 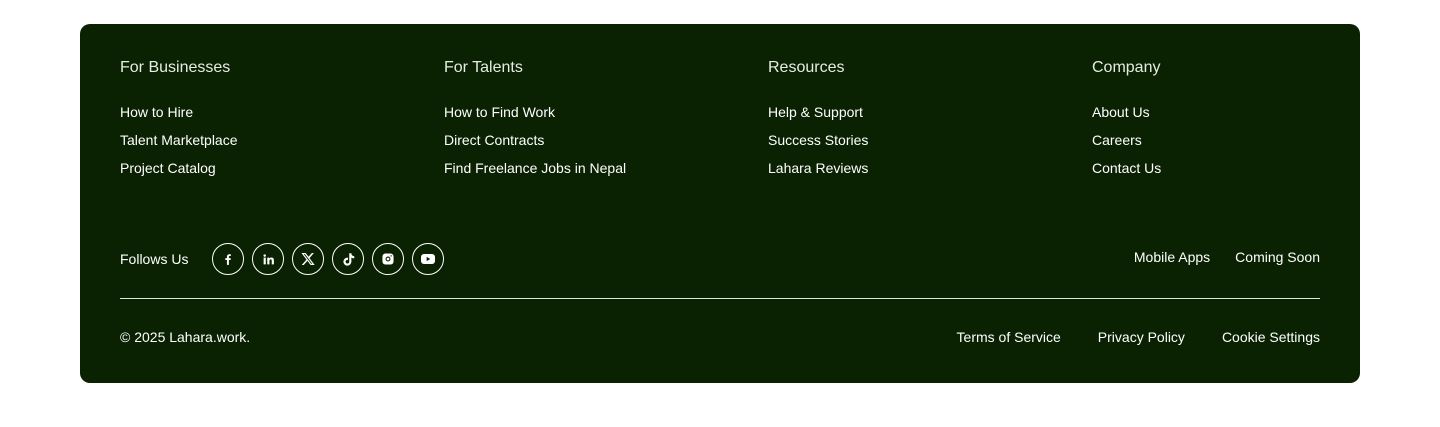 I want to click on tiktok-icon, so click(x=348, y=259).